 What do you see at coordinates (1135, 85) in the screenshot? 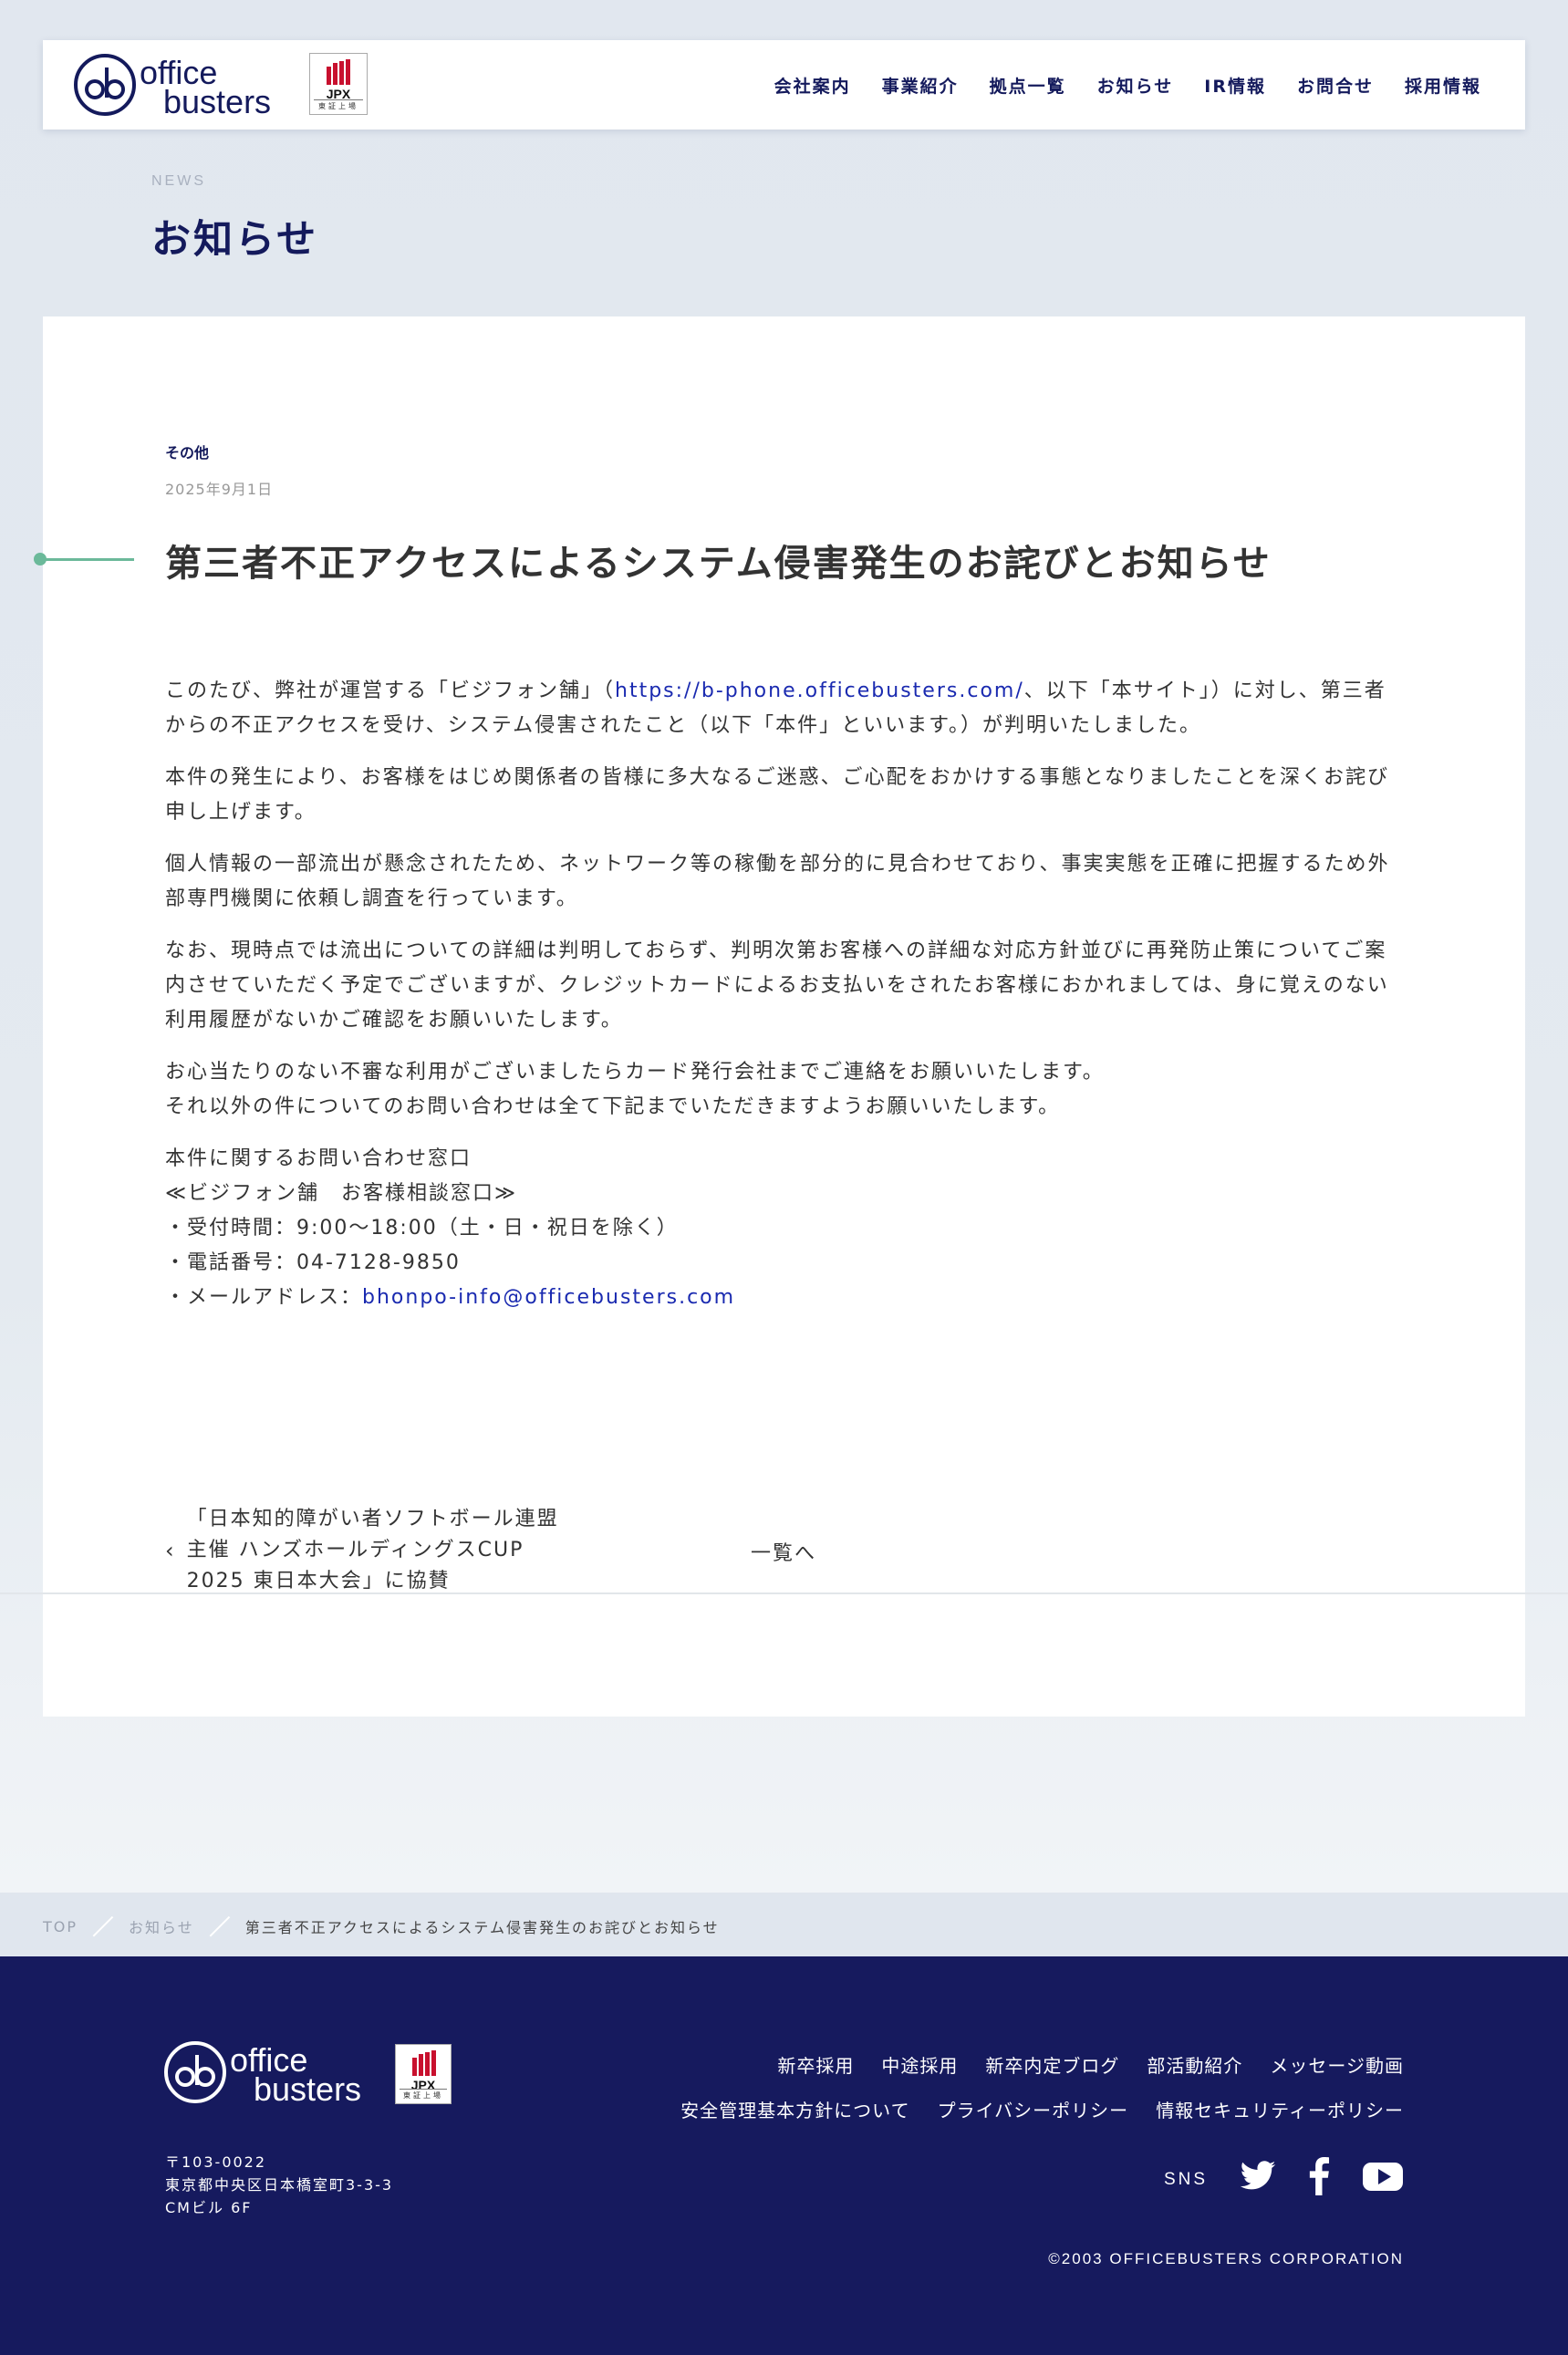
I see `nav-news: お知らせ` at bounding box center [1135, 85].